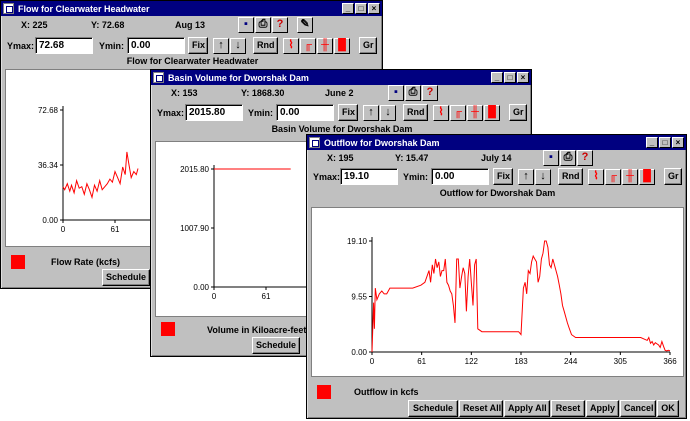 This screenshot has width=690, height=421. Describe the element at coordinates (191, 8) in the screenshot. I see `title-bar: Flow for Clearwater Headwater _ □ ×` at that location.